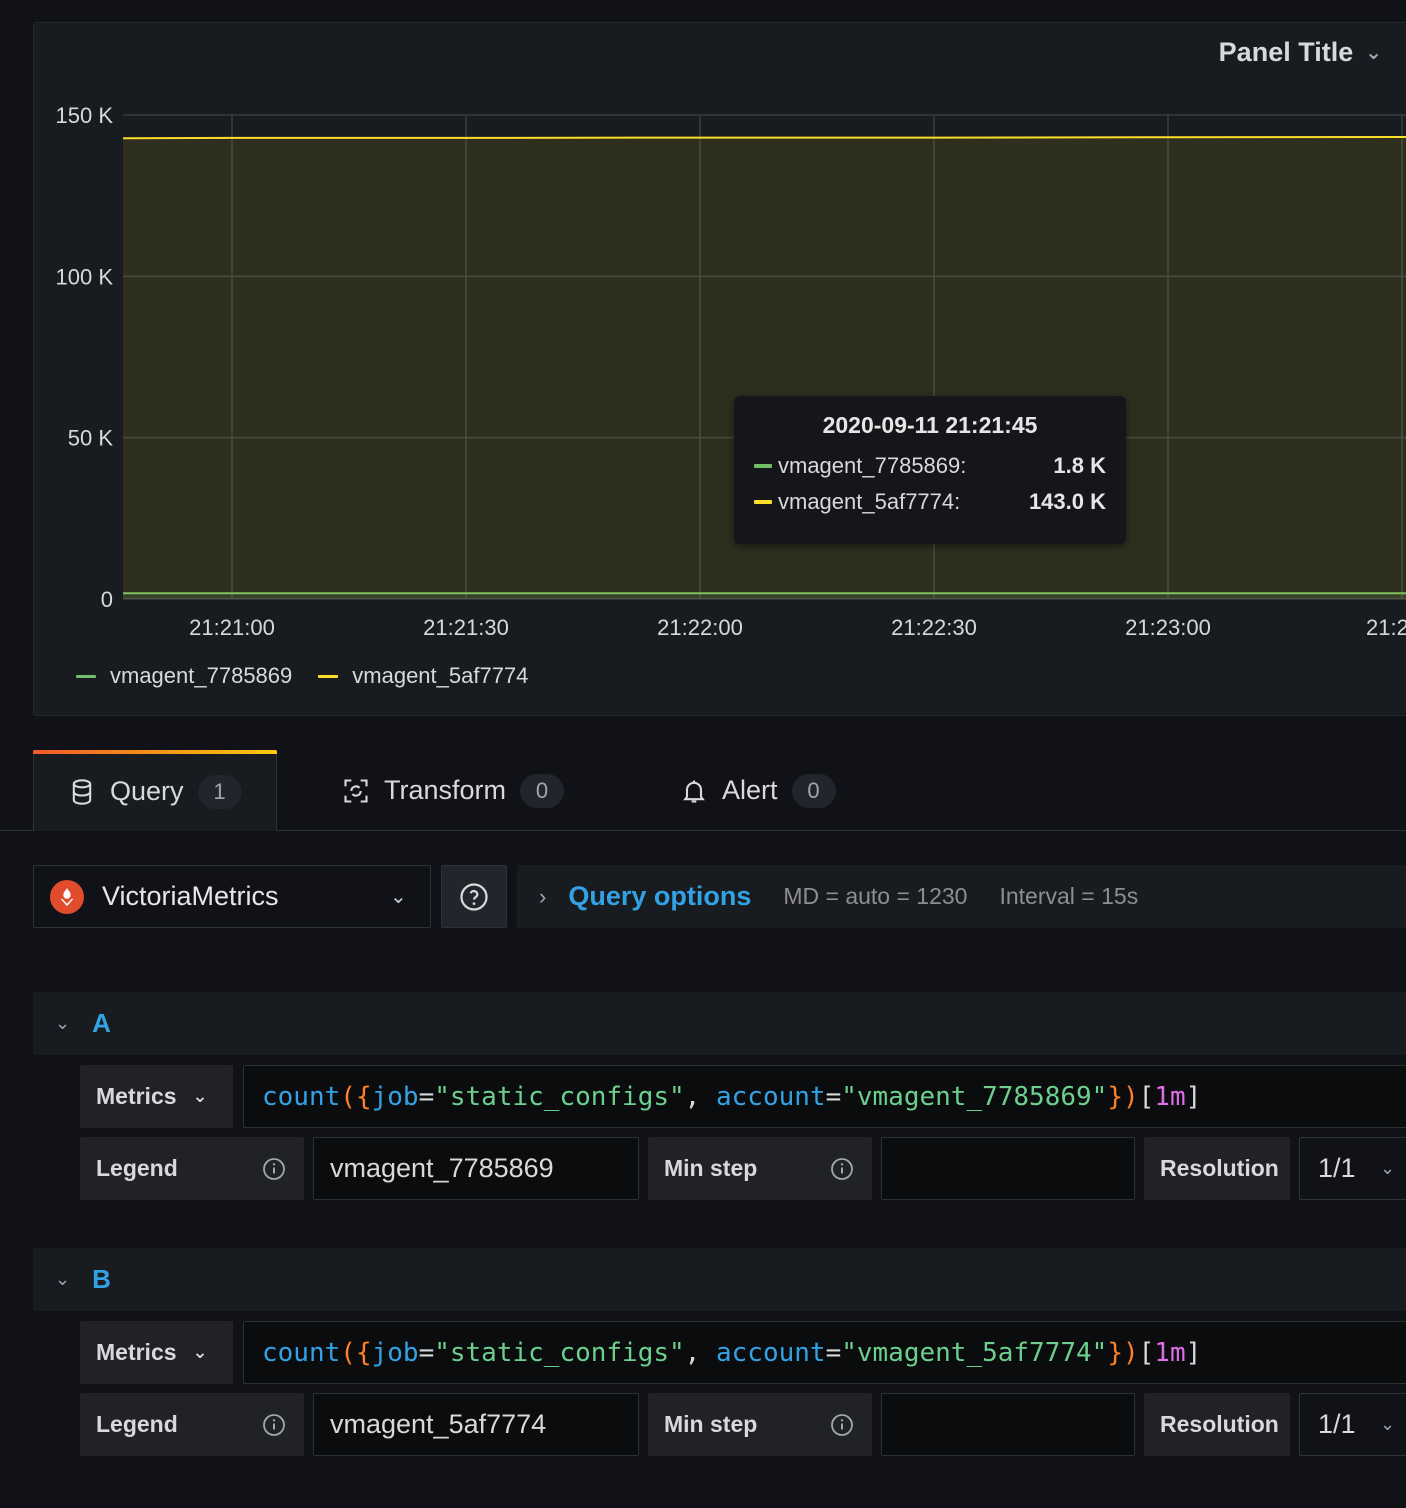 The width and height of the screenshot is (1406, 1508). What do you see at coordinates (1168, 627) in the screenshot?
I see `x-tick-label: 21:23:00` at bounding box center [1168, 627].